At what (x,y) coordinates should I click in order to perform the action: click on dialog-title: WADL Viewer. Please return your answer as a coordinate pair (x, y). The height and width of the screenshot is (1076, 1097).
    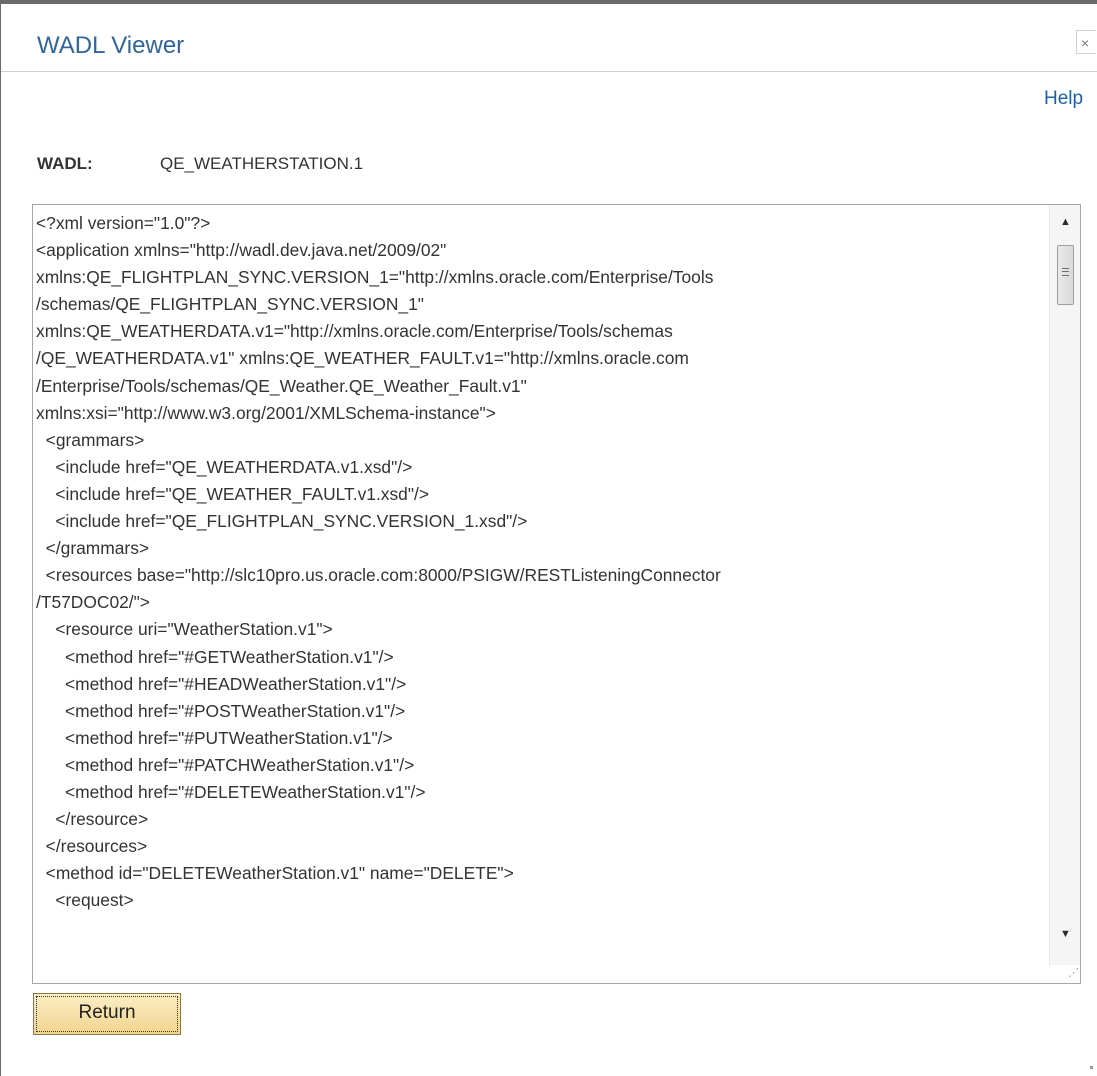
    Looking at the image, I should click on (111, 45).